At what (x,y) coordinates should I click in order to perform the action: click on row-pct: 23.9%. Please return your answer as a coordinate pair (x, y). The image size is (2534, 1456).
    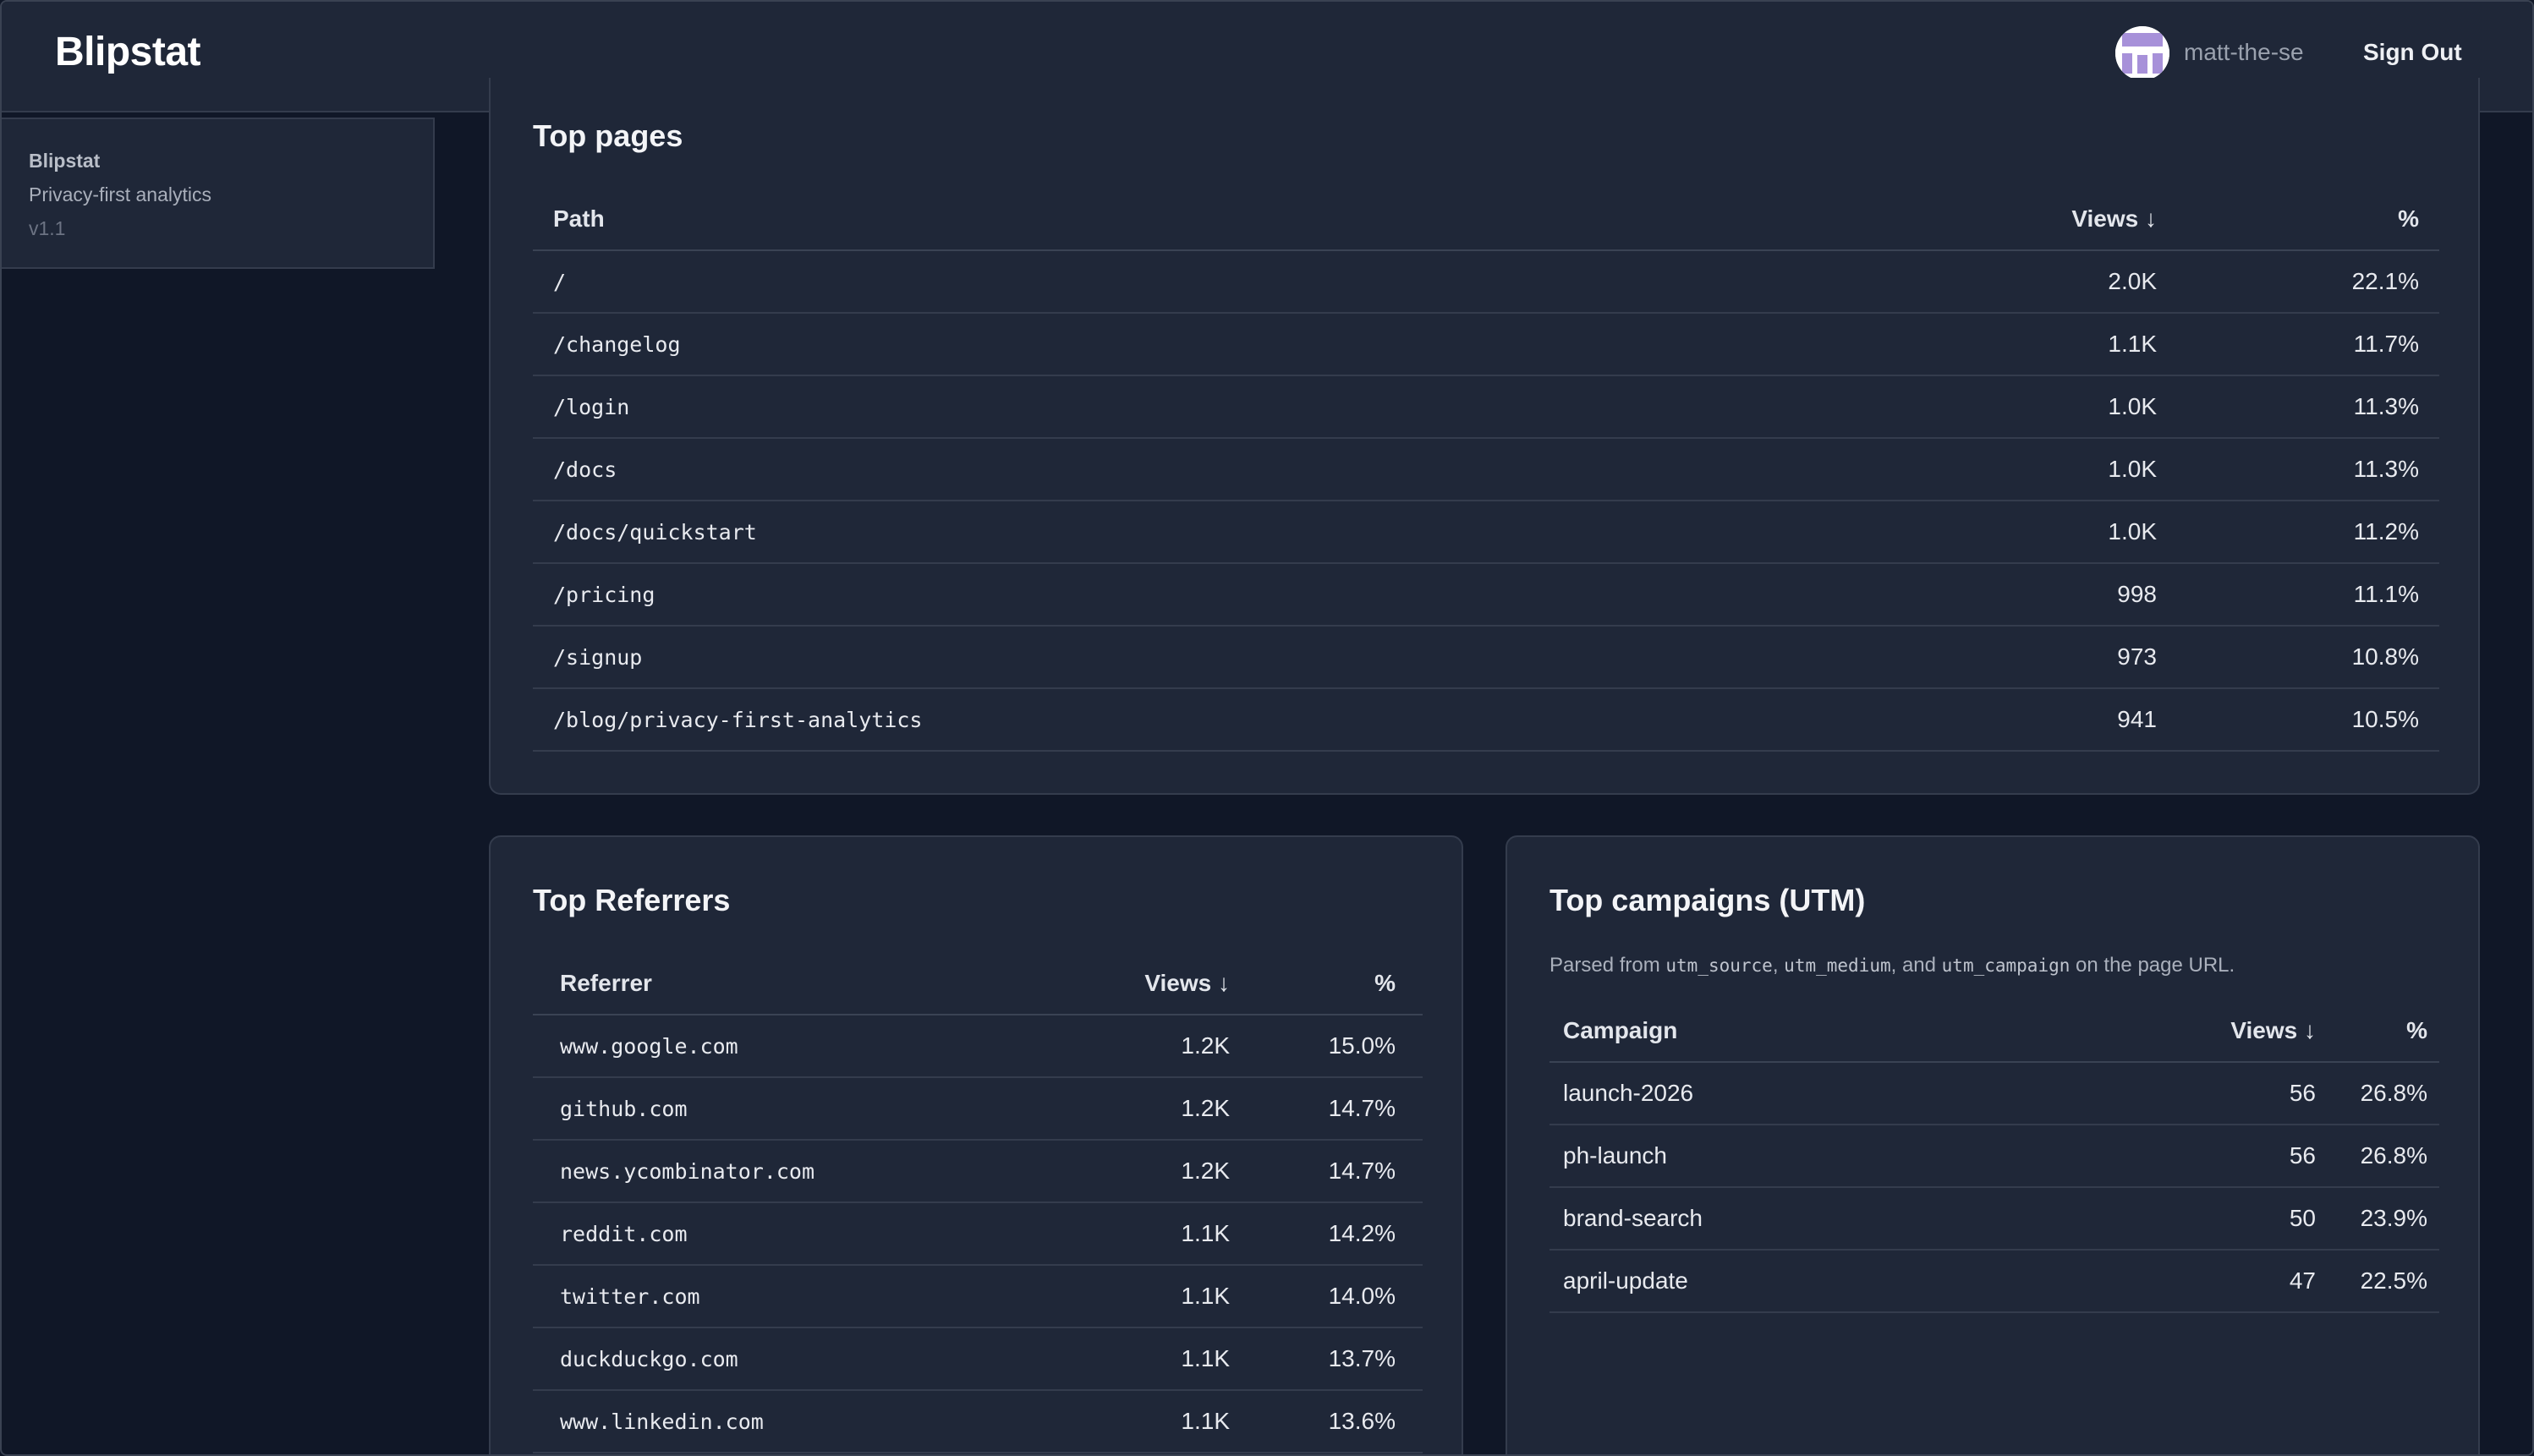
    Looking at the image, I should click on (2378, 1219).